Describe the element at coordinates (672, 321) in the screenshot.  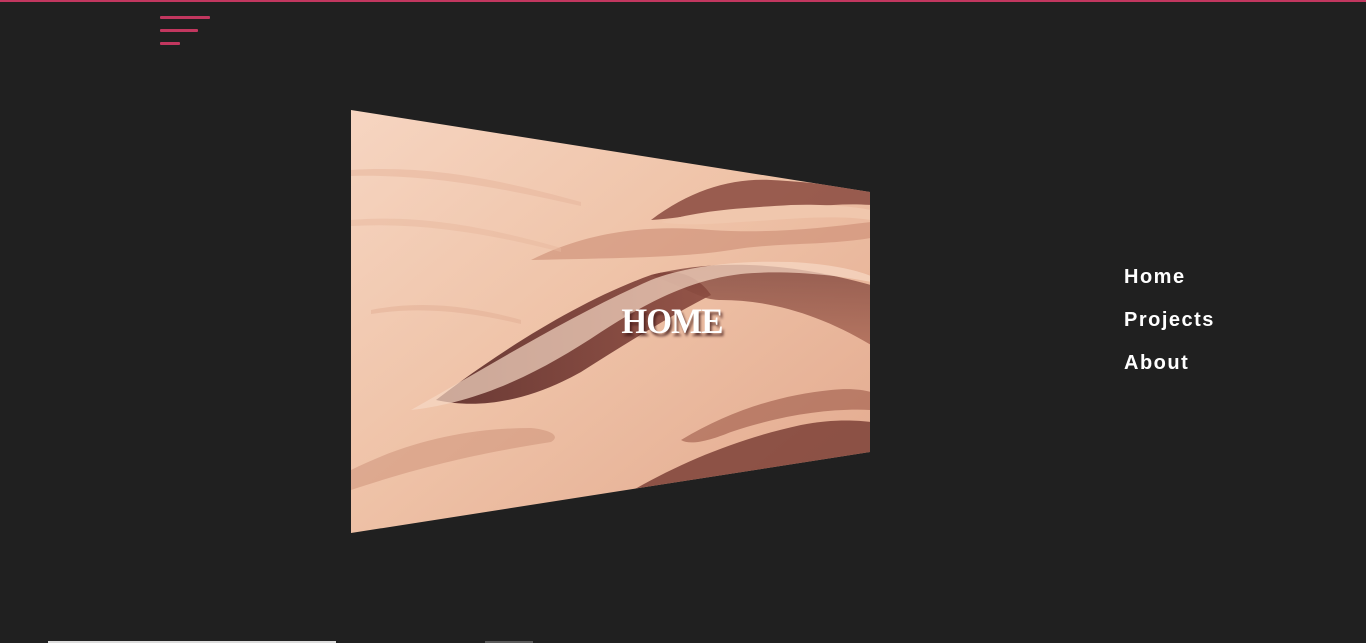
I see `hero-title: HOME` at that location.